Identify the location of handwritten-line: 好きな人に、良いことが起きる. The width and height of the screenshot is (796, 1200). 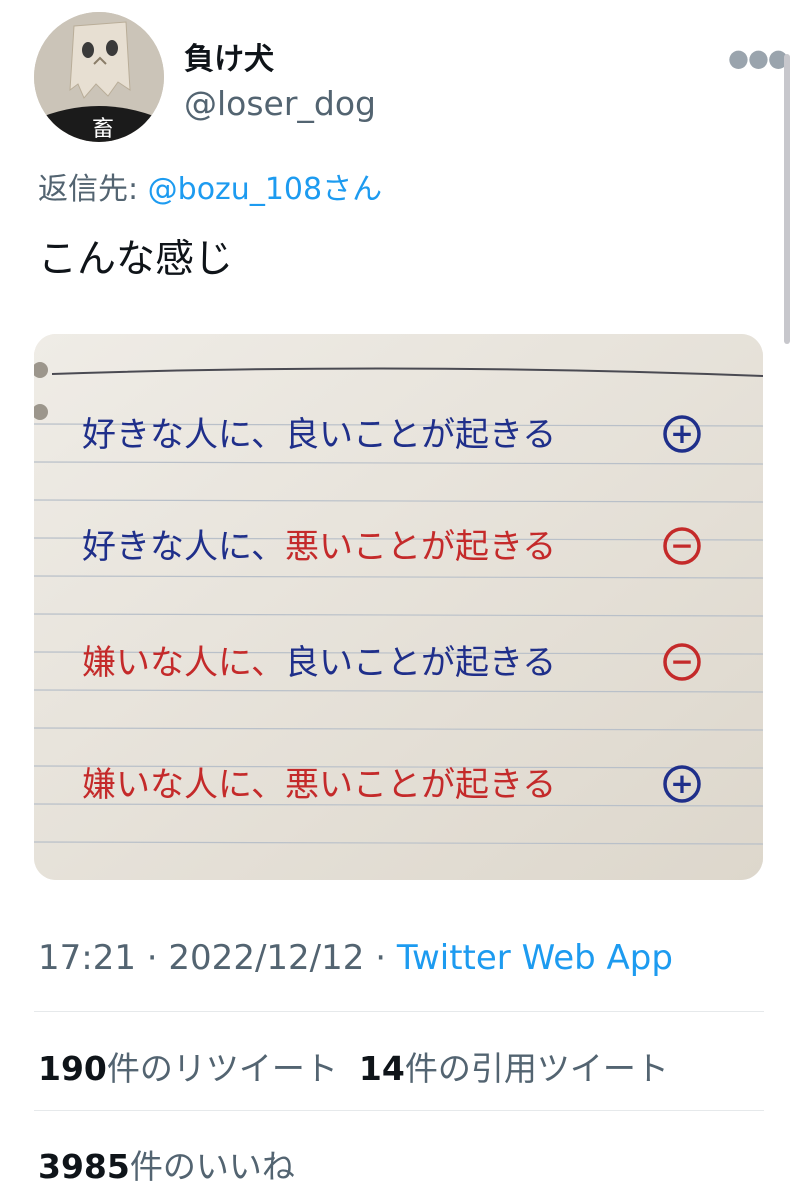
(319, 435).